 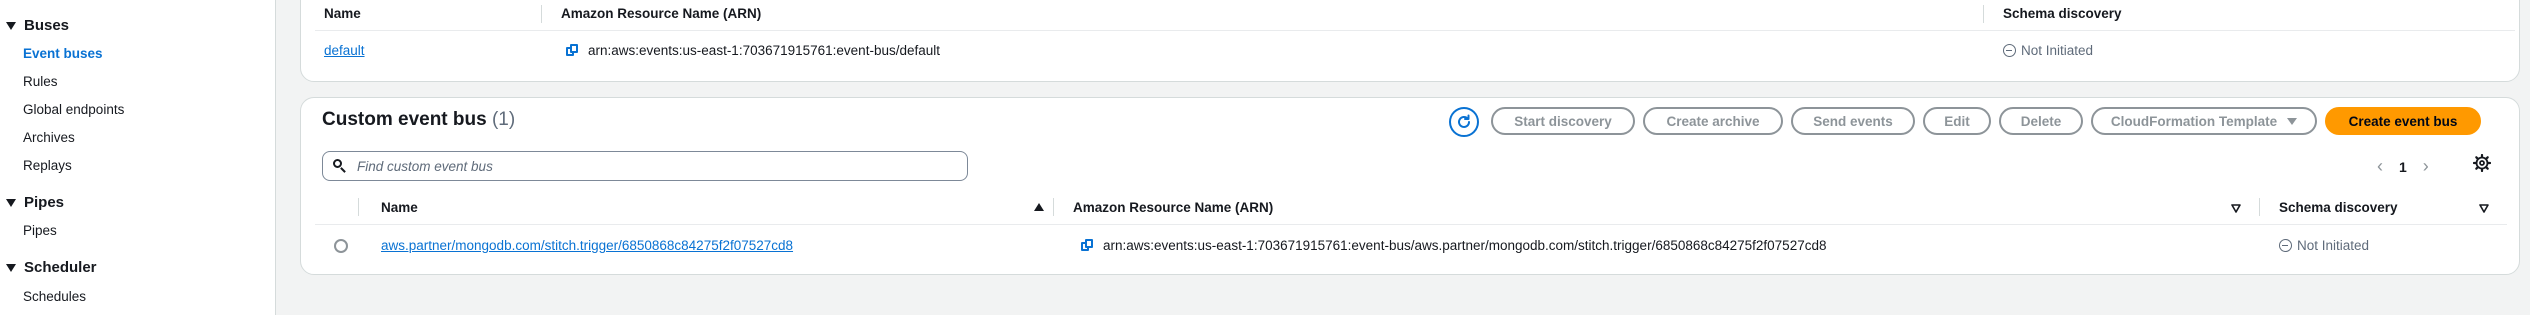 I want to click on panel-count: (1), so click(x=503, y=119).